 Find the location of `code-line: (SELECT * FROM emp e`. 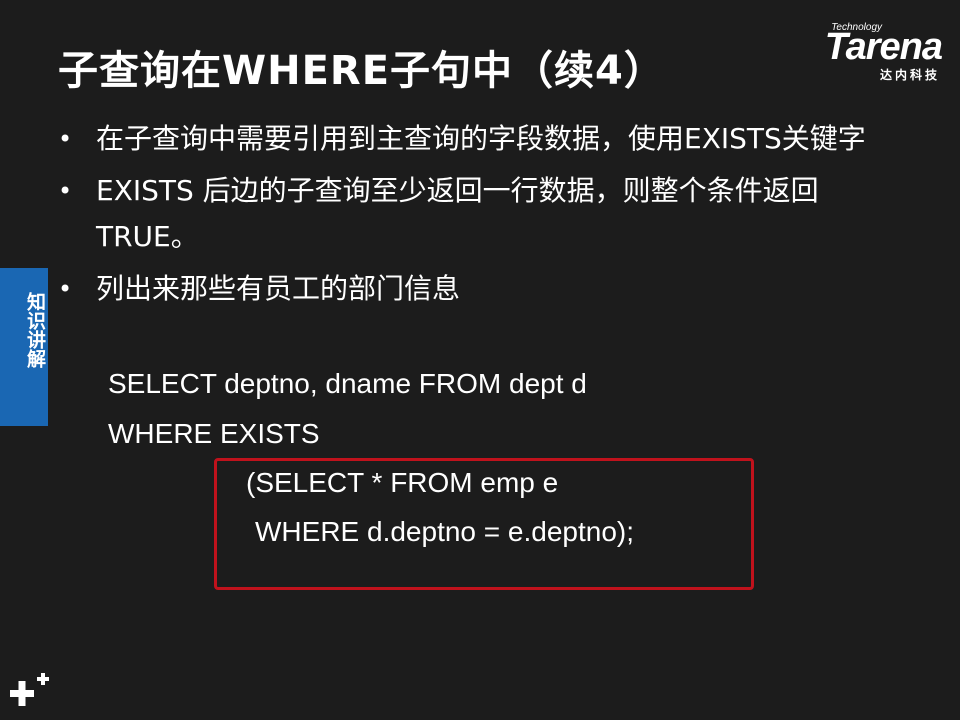

code-line: (SELECT * FROM emp e is located at coordinates (402, 482).